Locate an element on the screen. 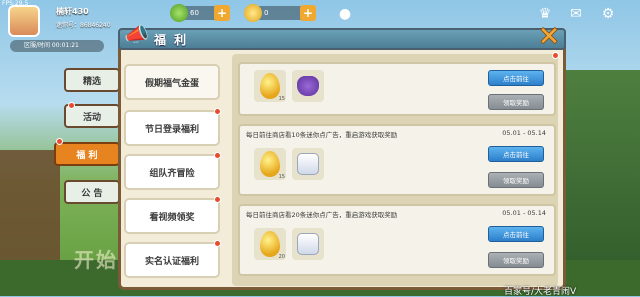 Image resolution: width=640 pixels, height=297 pixels. menu-watch-video: 看视频领奖 is located at coordinates (172, 216).